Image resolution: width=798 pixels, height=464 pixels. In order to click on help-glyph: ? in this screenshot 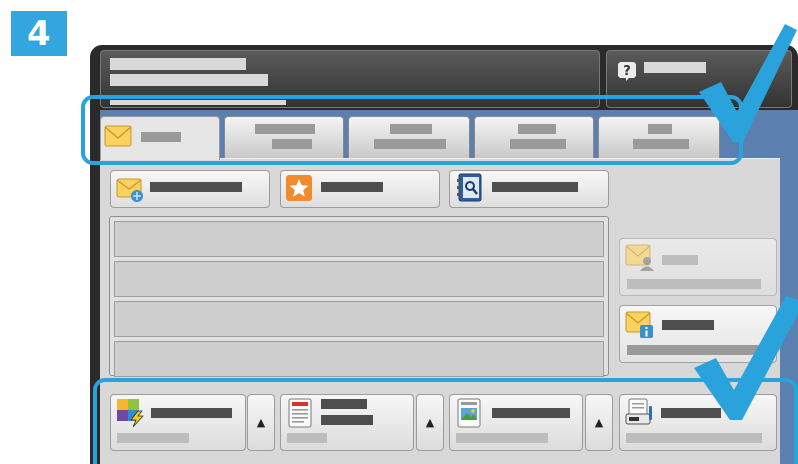, I will do `click(627, 71)`.